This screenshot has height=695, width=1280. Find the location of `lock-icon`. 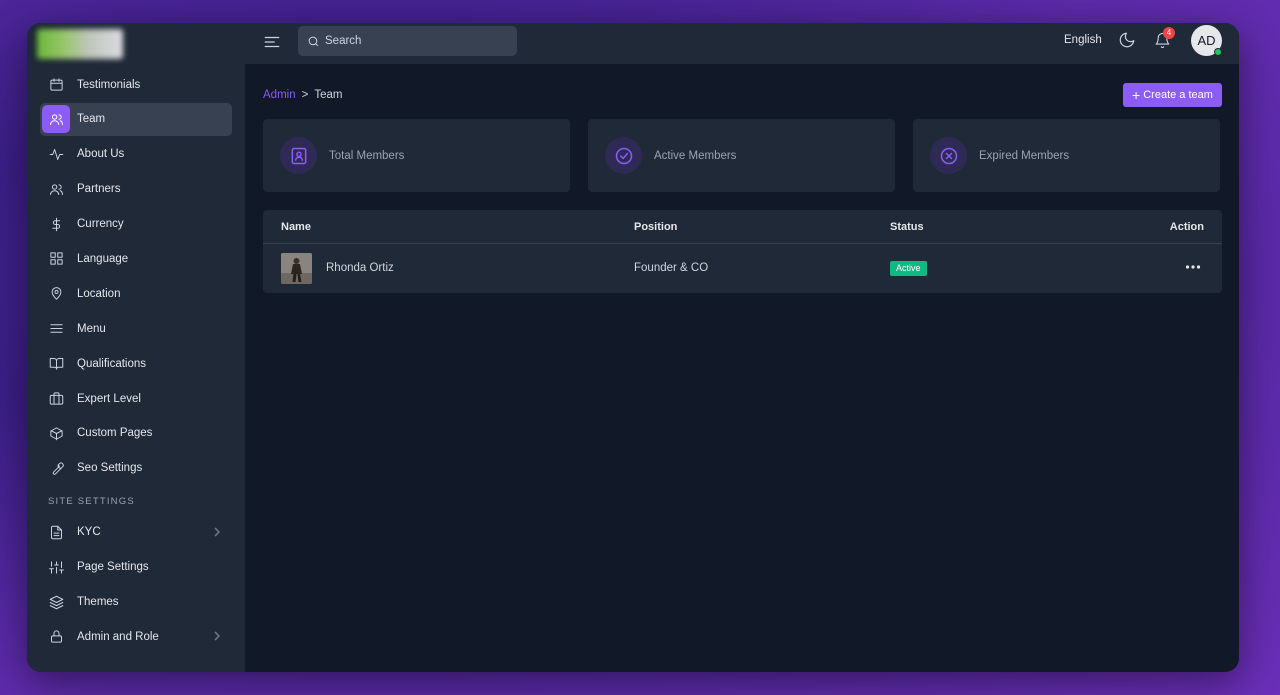

lock-icon is located at coordinates (56, 637).